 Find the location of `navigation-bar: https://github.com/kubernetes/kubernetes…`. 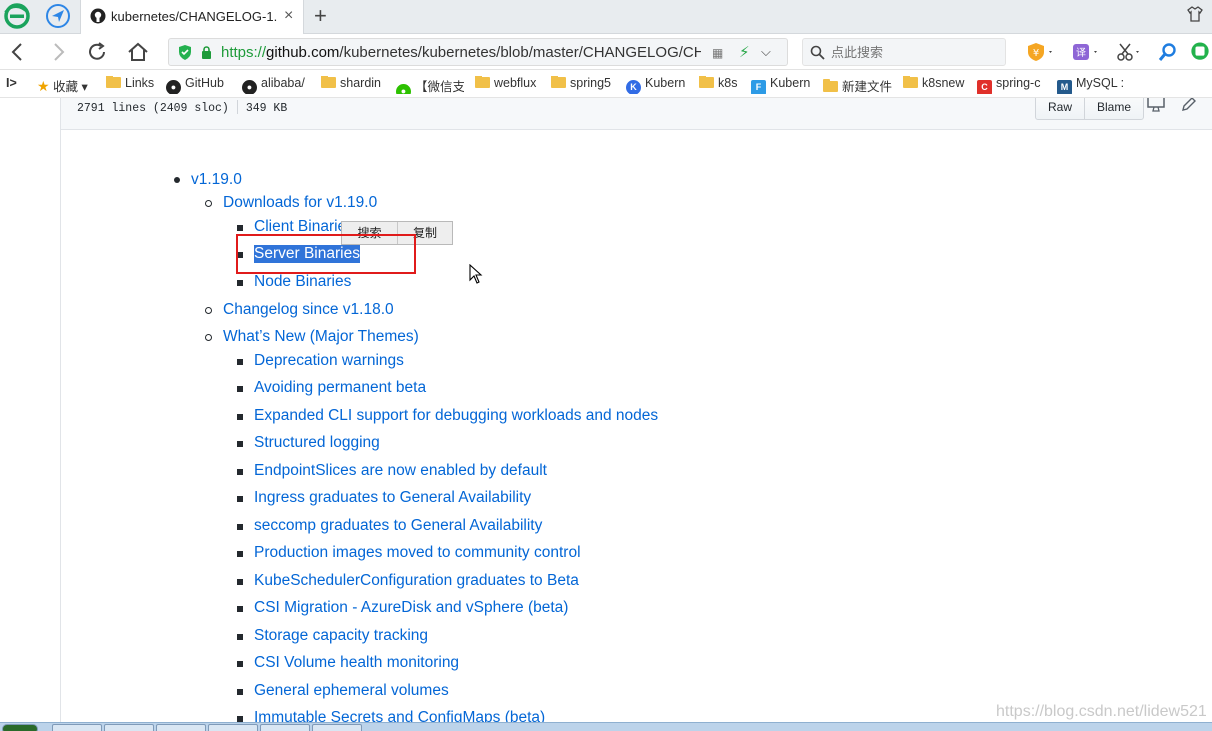

navigation-bar: https://github.com/kubernetes/kubernetes… is located at coordinates (606, 52).